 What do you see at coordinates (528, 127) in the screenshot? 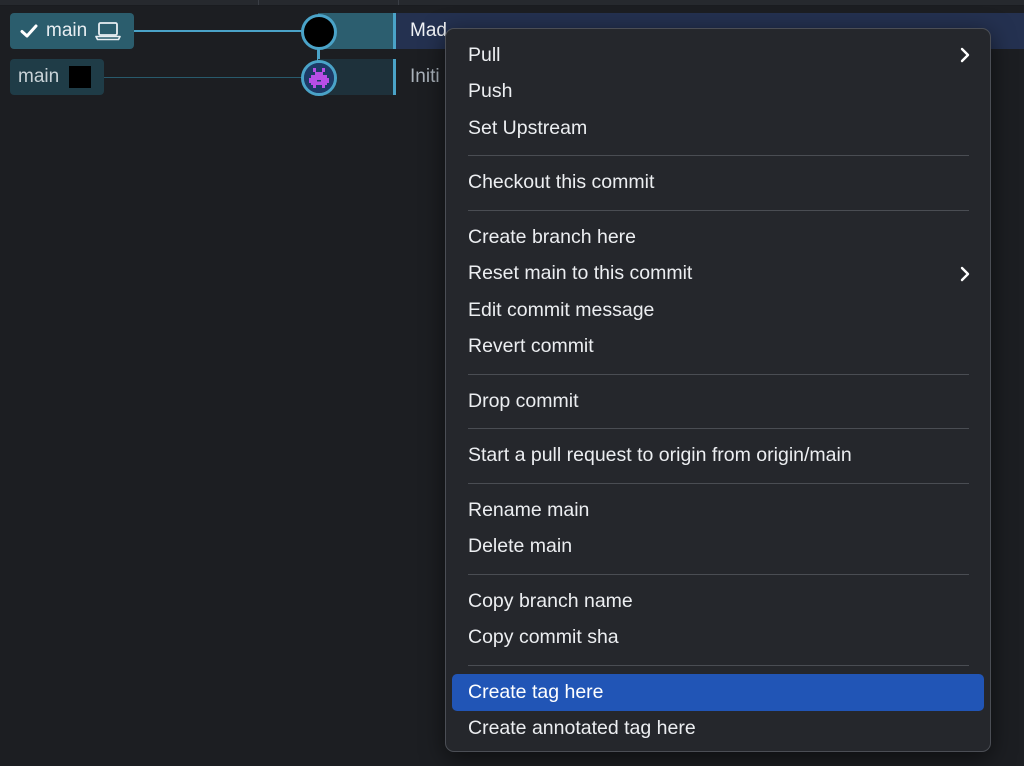
I see `menu-item-label: Set Upstream` at bounding box center [528, 127].